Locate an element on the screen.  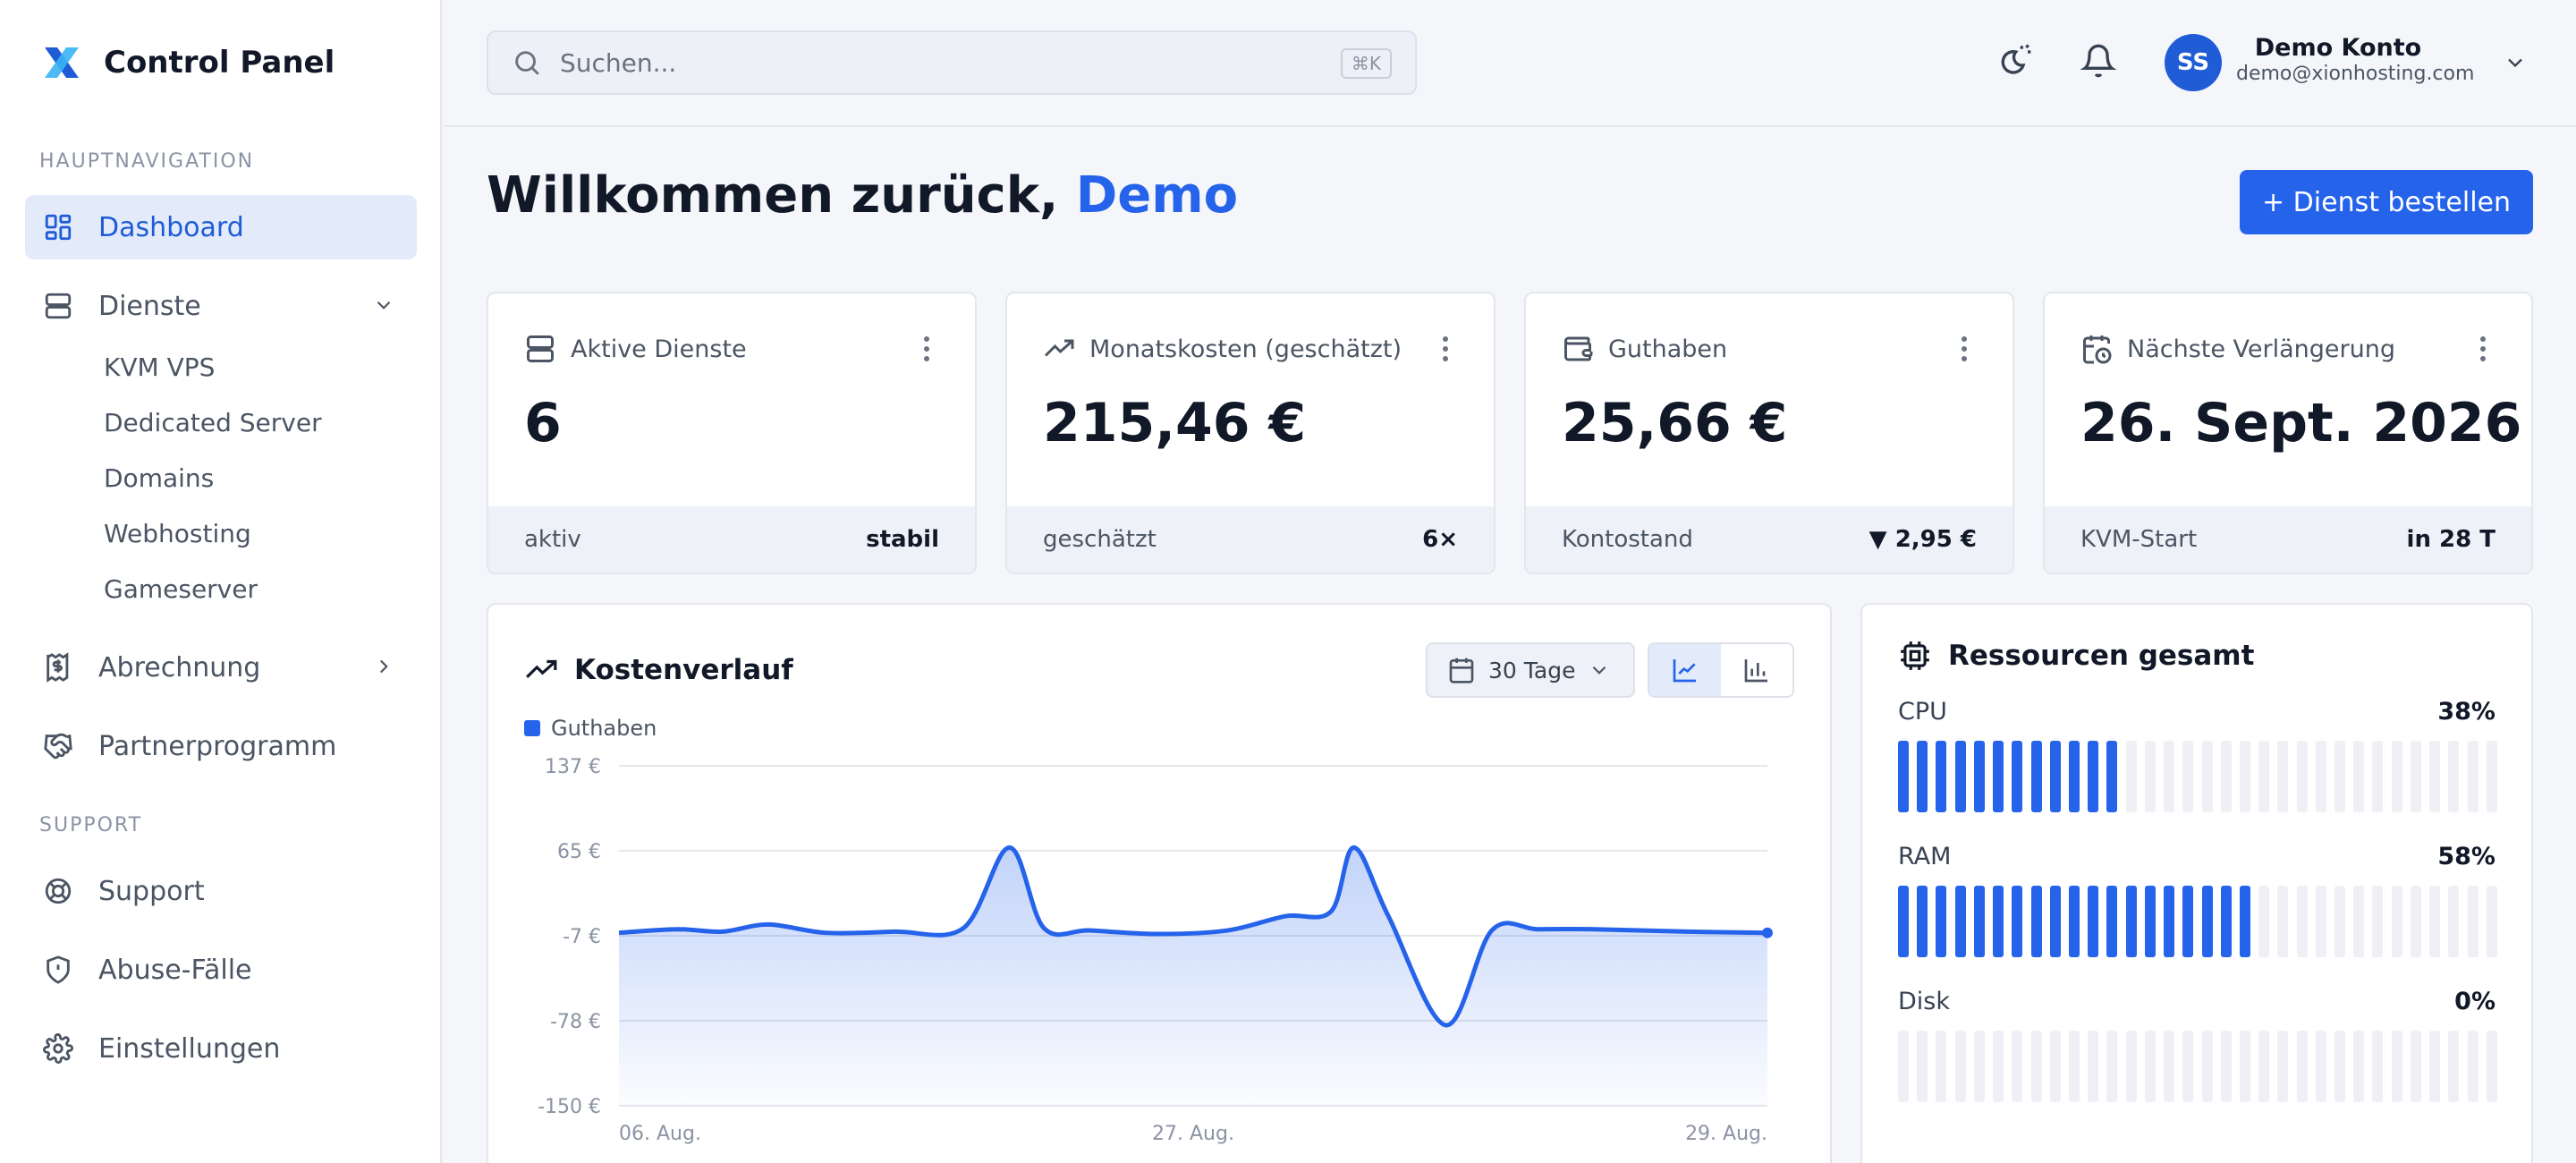
welcome-text: Willkommen zurück, is located at coordinates (773, 196).